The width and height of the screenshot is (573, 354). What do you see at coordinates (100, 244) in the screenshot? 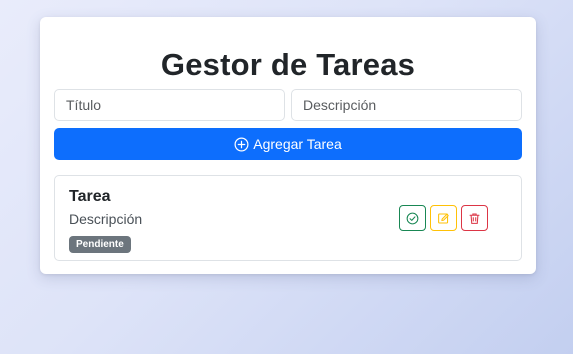
I see `status-badge: Pendiente` at bounding box center [100, 244].